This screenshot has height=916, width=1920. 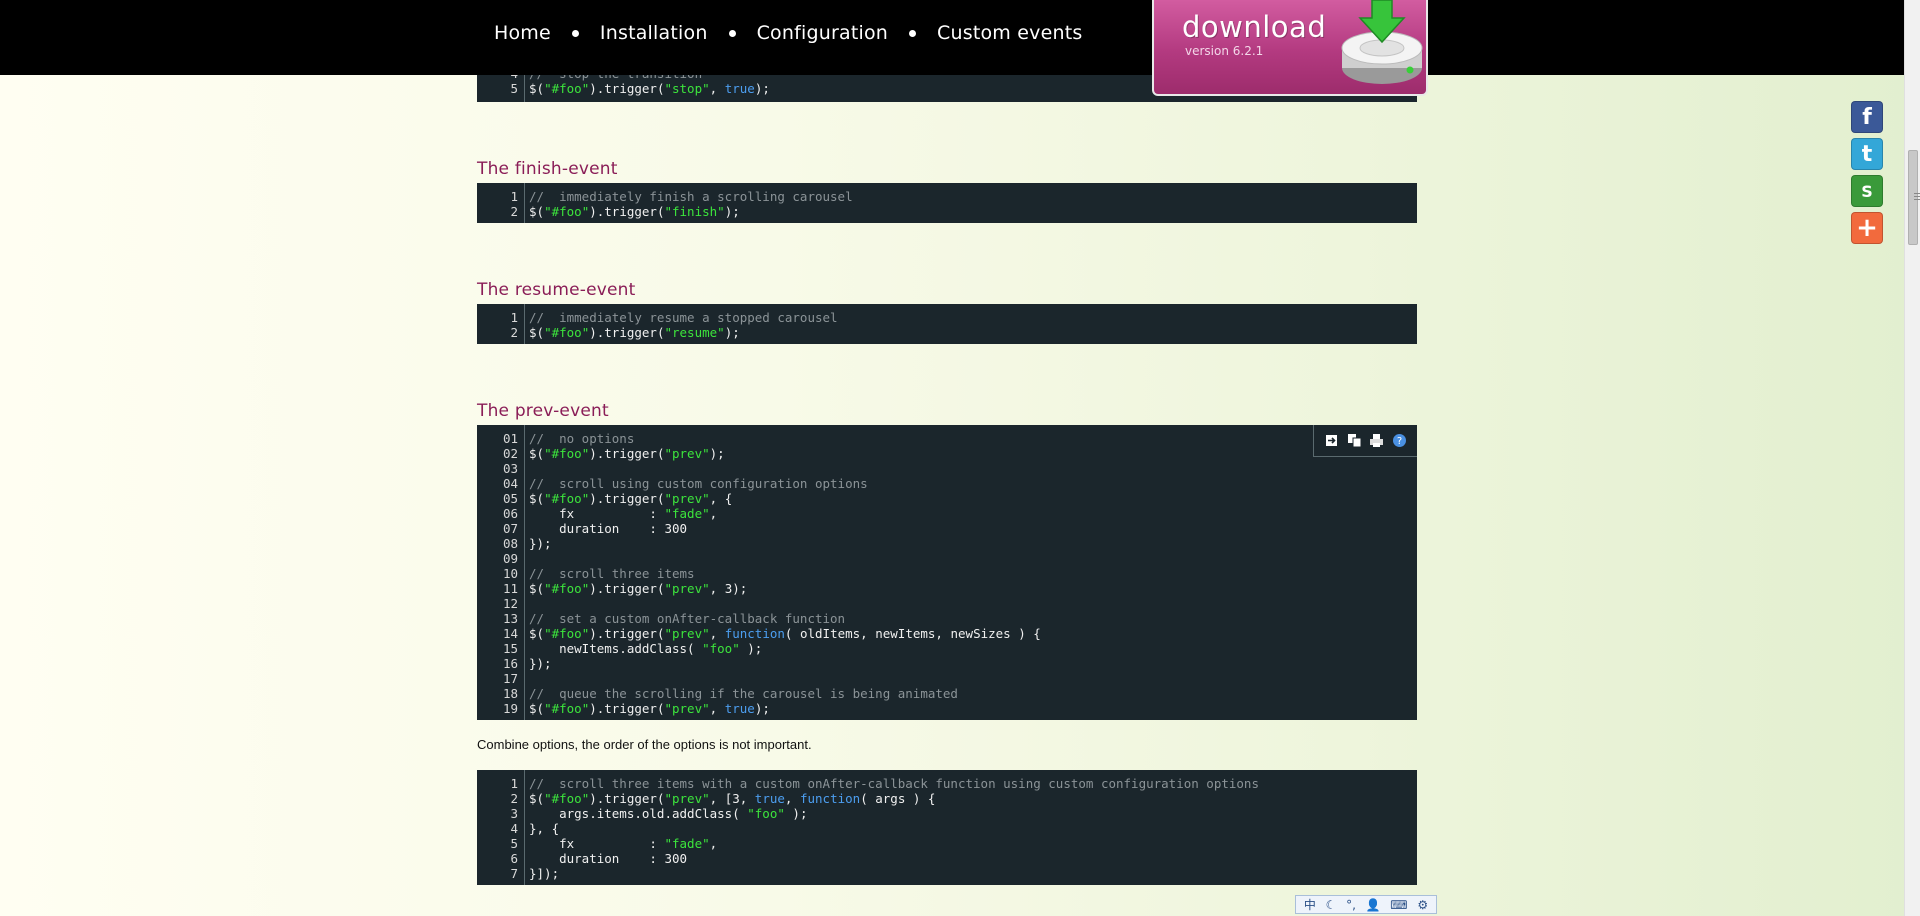 I want to click on download-button: download version 6.2.1, so click(x=1290, y=48).